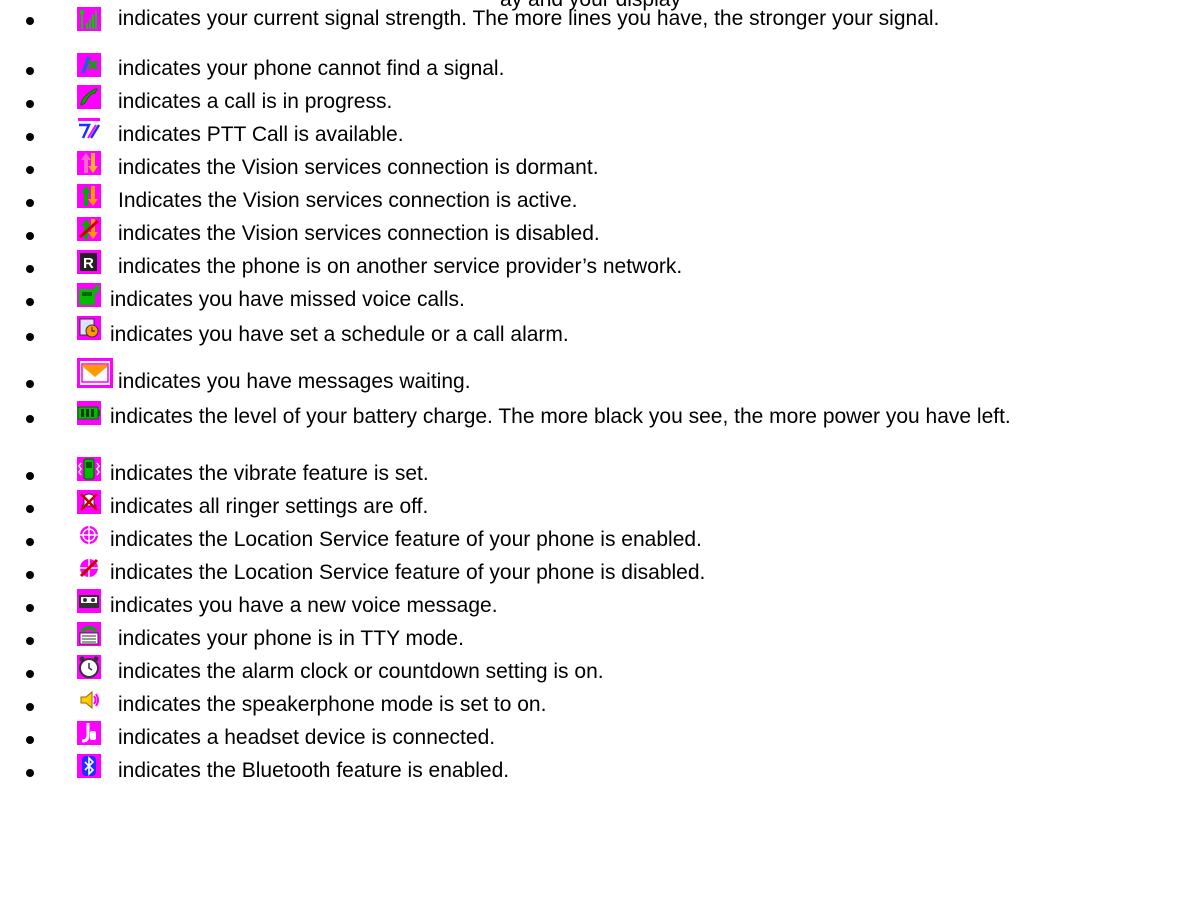  I want to click on call-in-progress-icon, so click(89, 97).